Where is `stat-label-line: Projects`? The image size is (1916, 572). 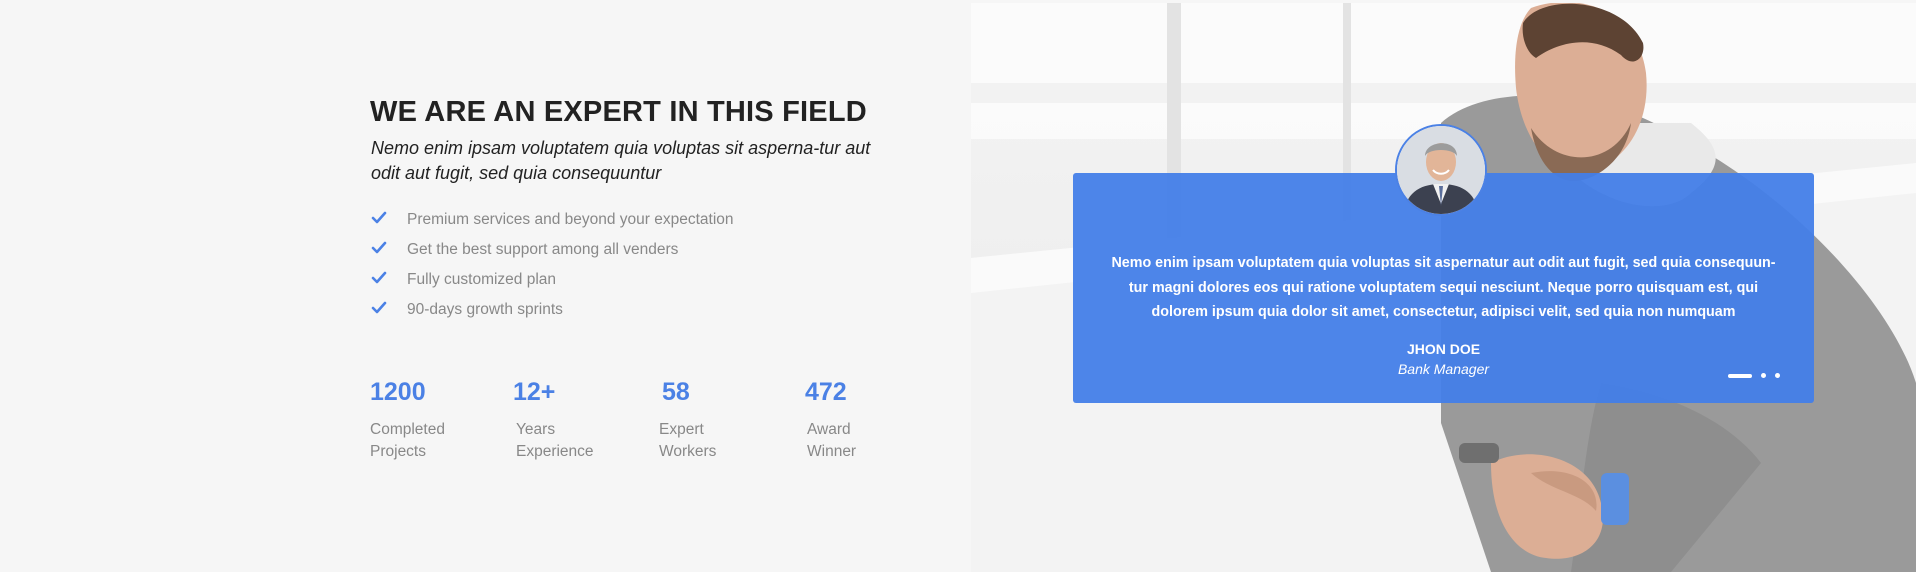 stat-label-line: Projects is located at coordinates (398, 451).